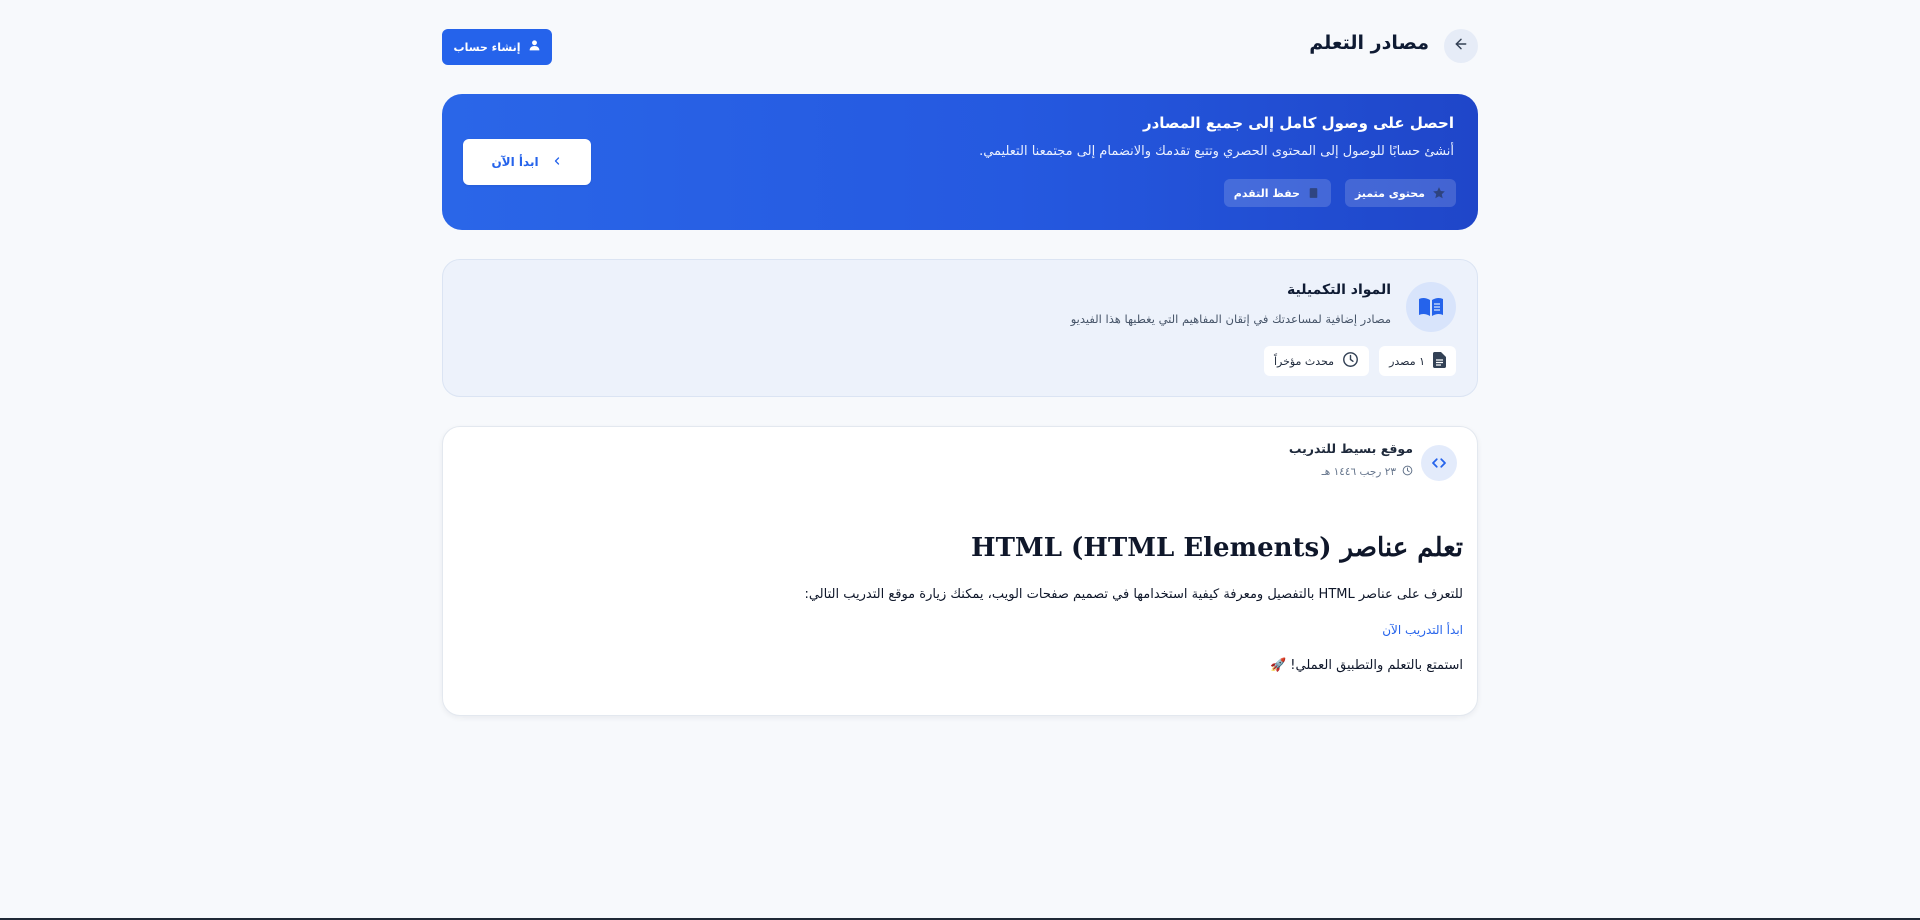  I want to click on promo-title: احصل على وصول كامل إلى جميع المصادر, so click(1298, 123).